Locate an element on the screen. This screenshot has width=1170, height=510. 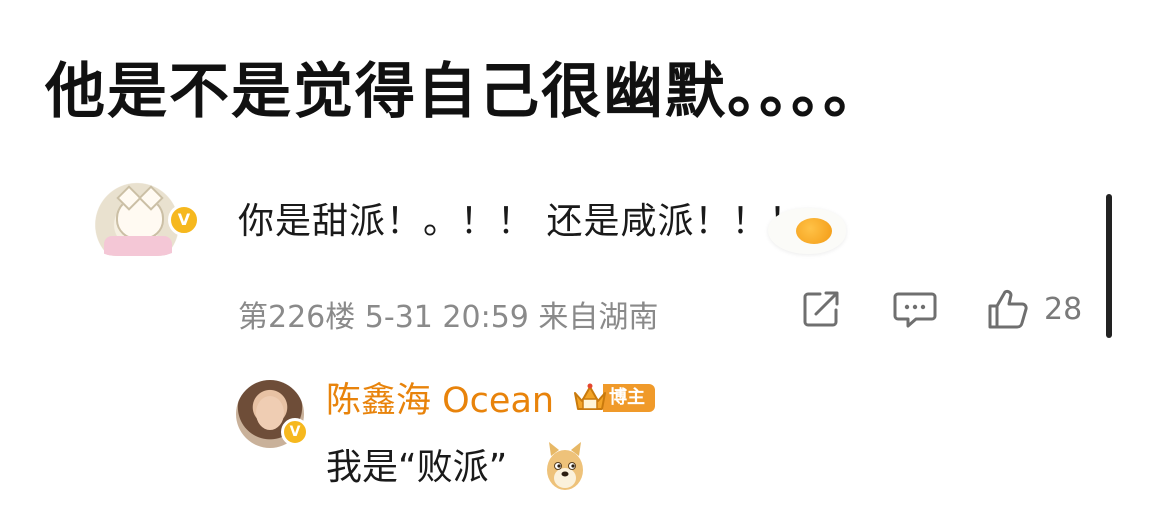
reply-verified-badge-icon: V is located at coordinates (295, 432).